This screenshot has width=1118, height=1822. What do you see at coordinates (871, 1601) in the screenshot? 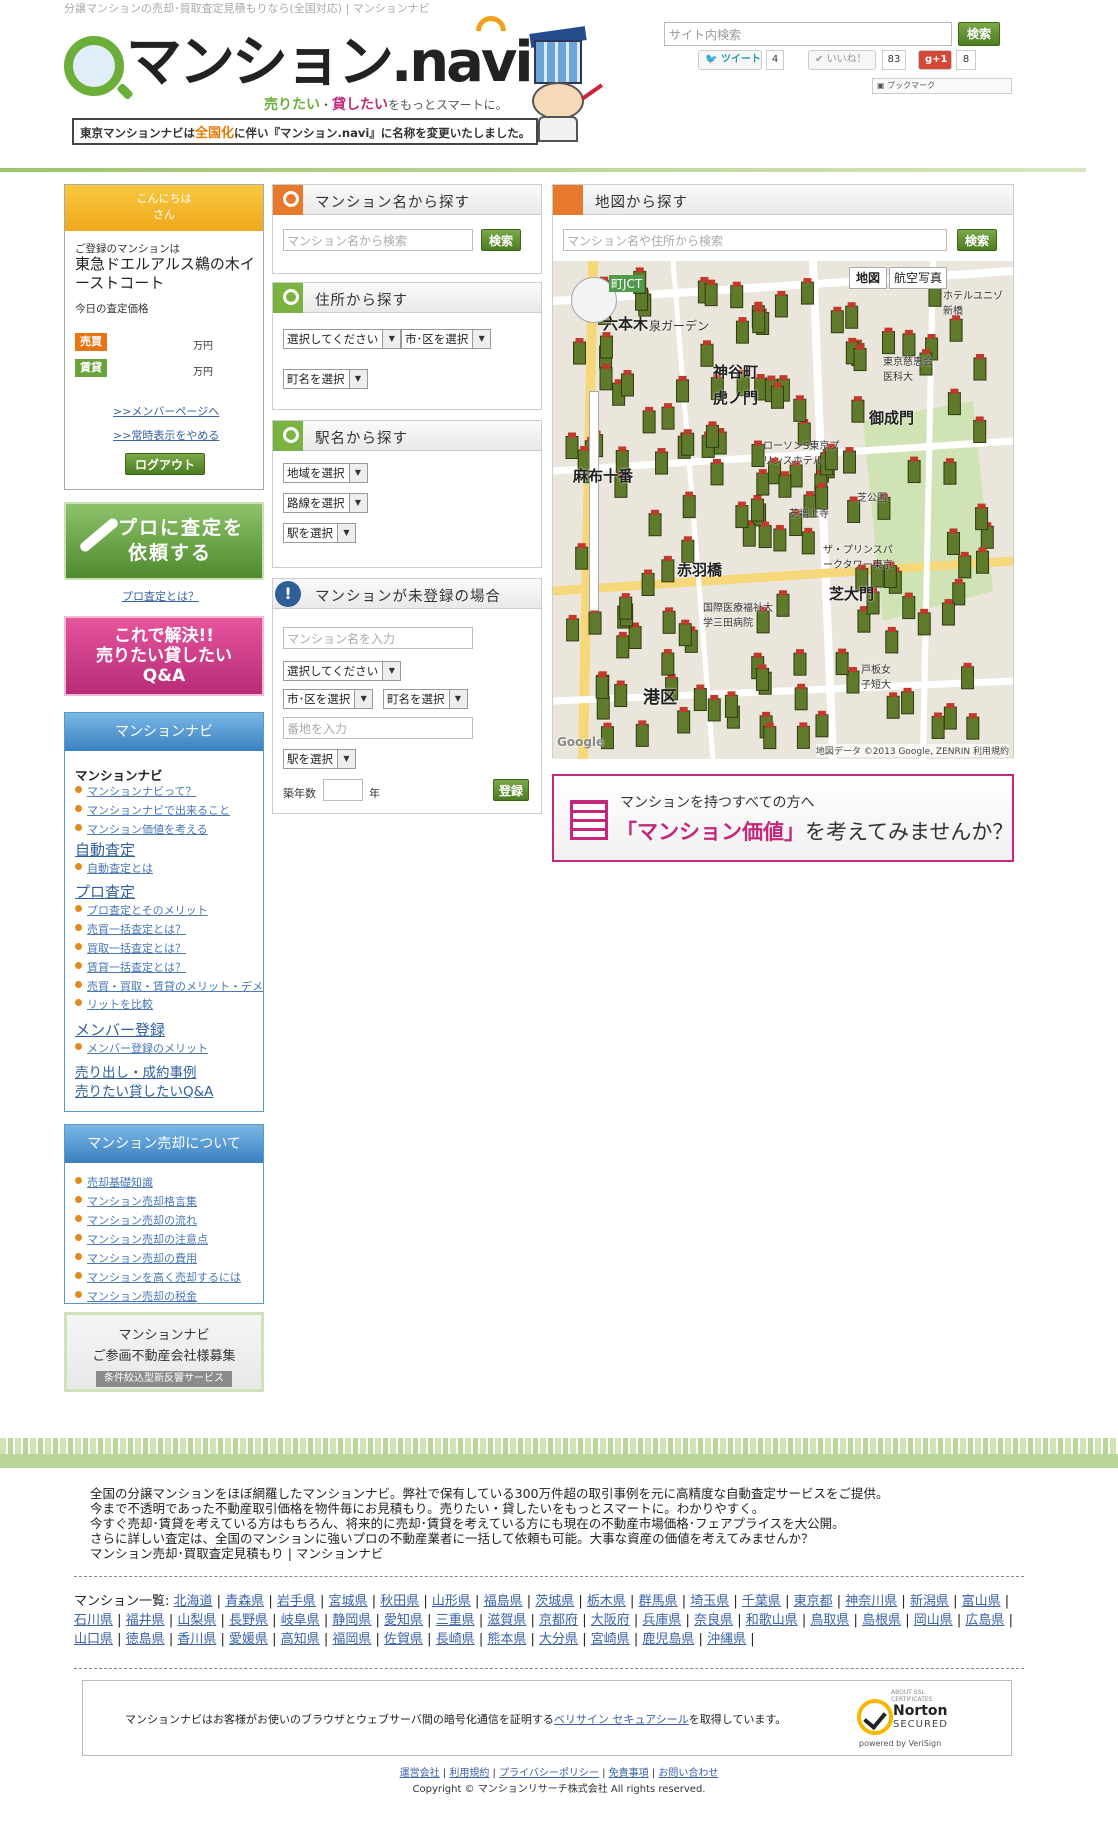
I see `prefecture-link: 神奈川県` at bounding box center [871, 1601].